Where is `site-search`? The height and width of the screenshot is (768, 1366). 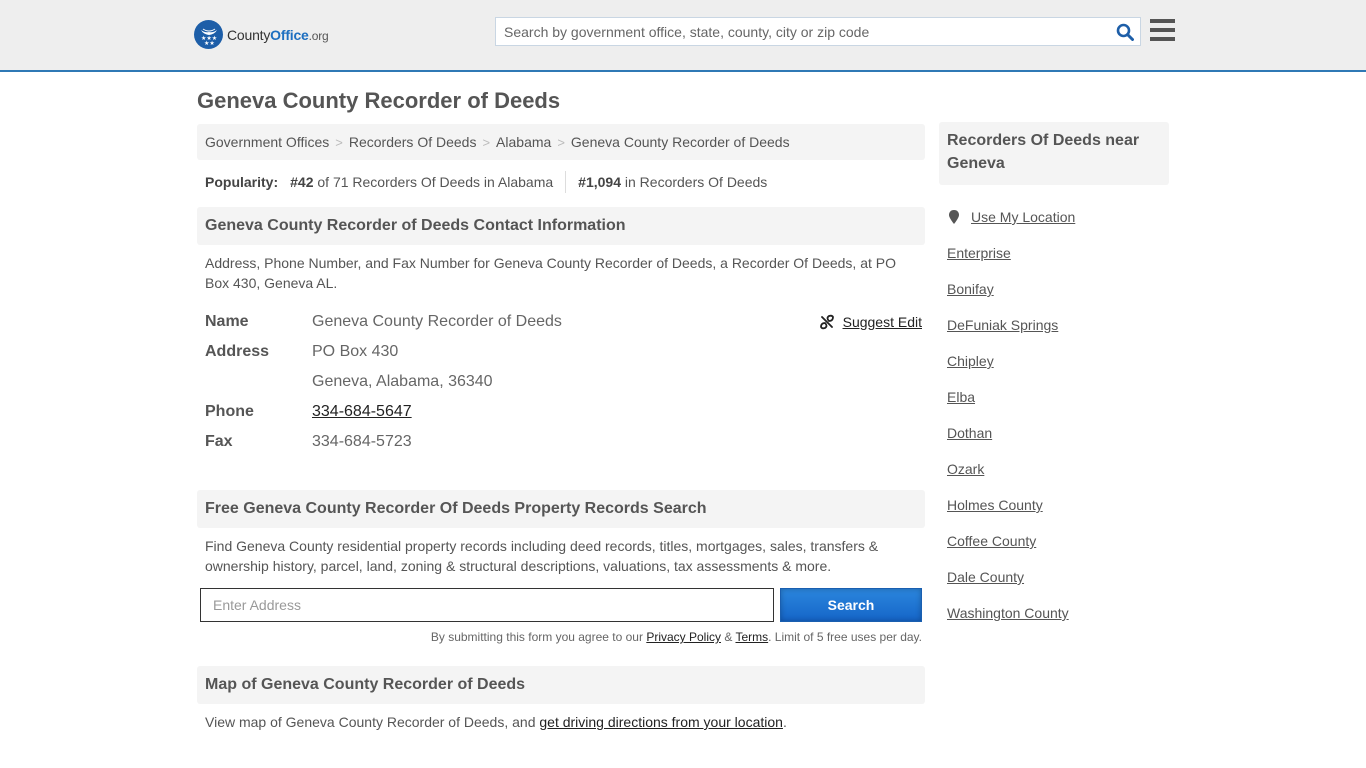 site-search is located at coordinates (818, 31).